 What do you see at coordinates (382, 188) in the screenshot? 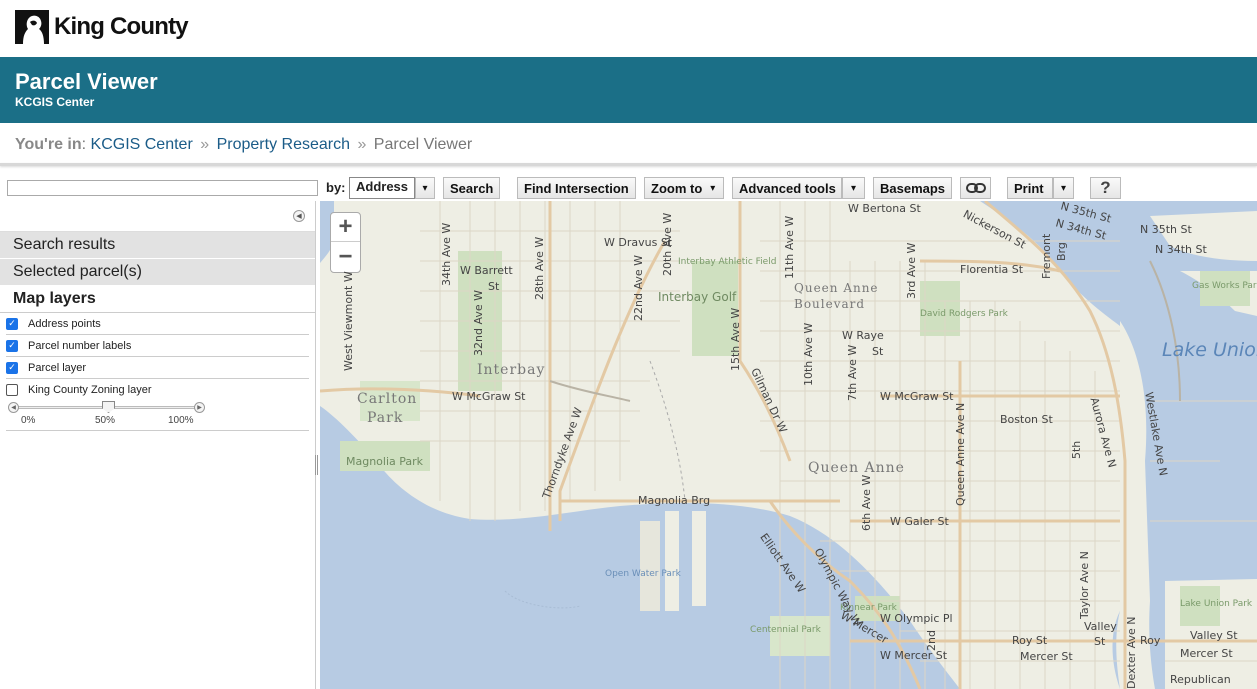
I see `search-type-select: Address` at bounding box center [382, 188].